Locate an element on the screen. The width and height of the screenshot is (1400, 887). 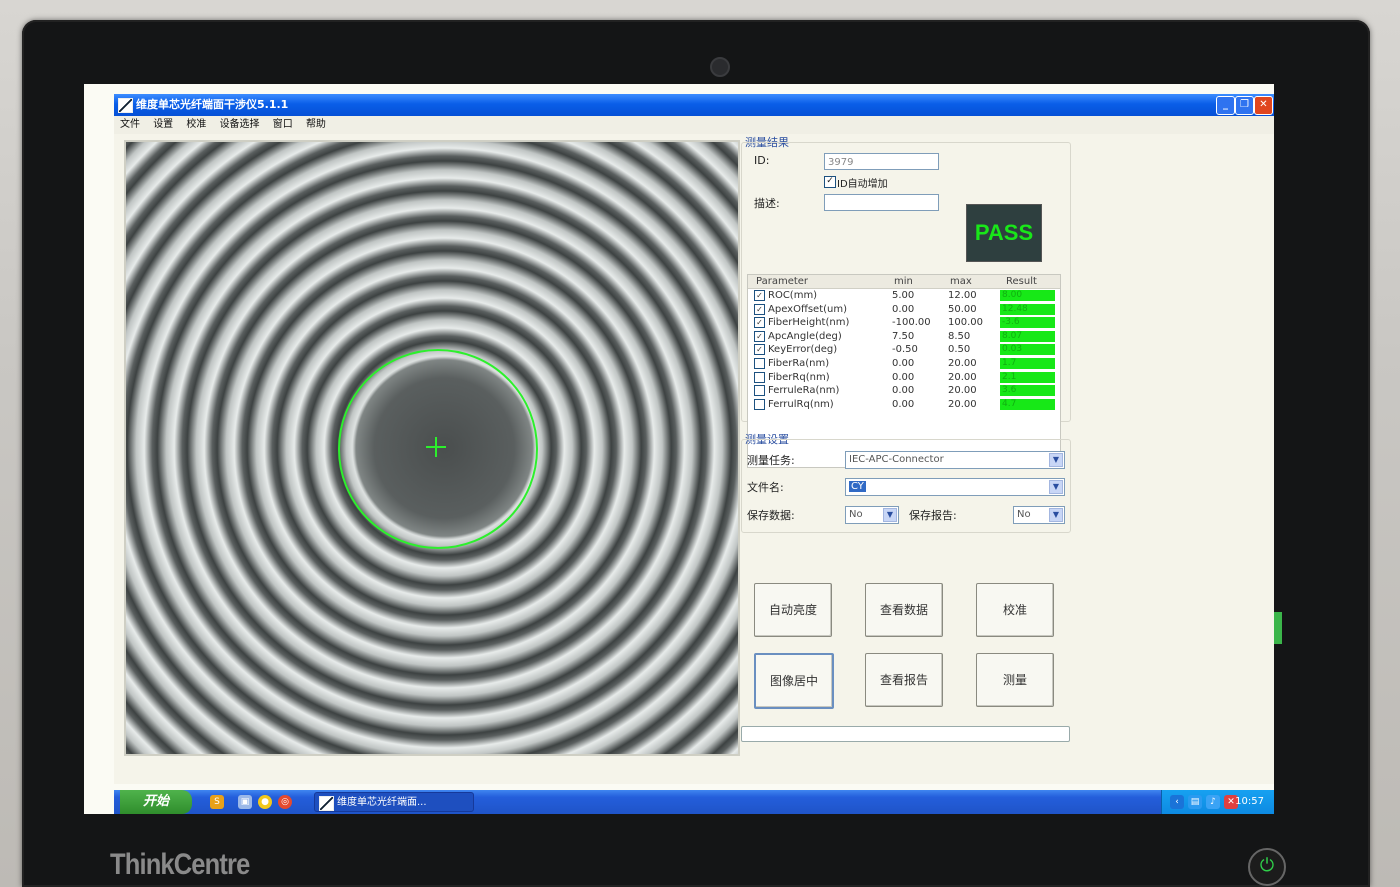
param-result: 3.6 is located at coordinates (1027, 391).